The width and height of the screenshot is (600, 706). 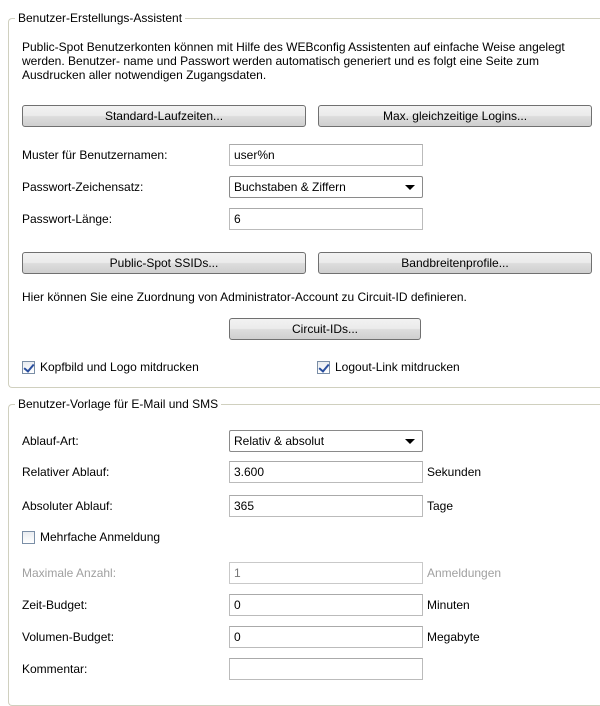 I want to click on password-charset-select: Buchstaben & Ziffern, so click(x=326, y=187).